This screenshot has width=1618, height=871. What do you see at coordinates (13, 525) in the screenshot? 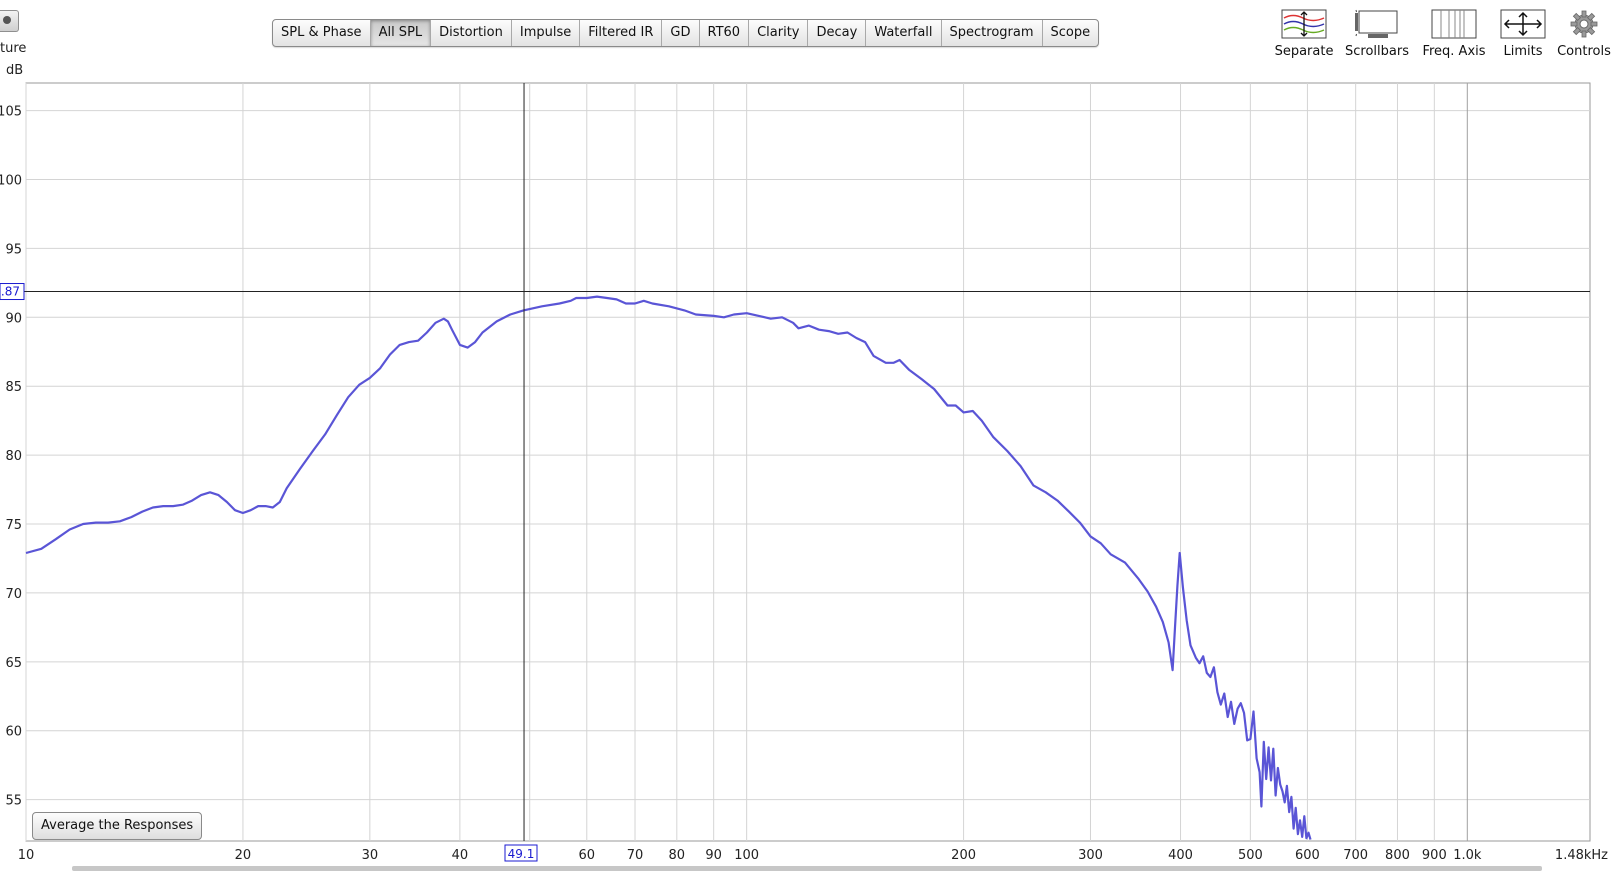
I see `y-tick-label: 75` at bounding box center [13, 525].